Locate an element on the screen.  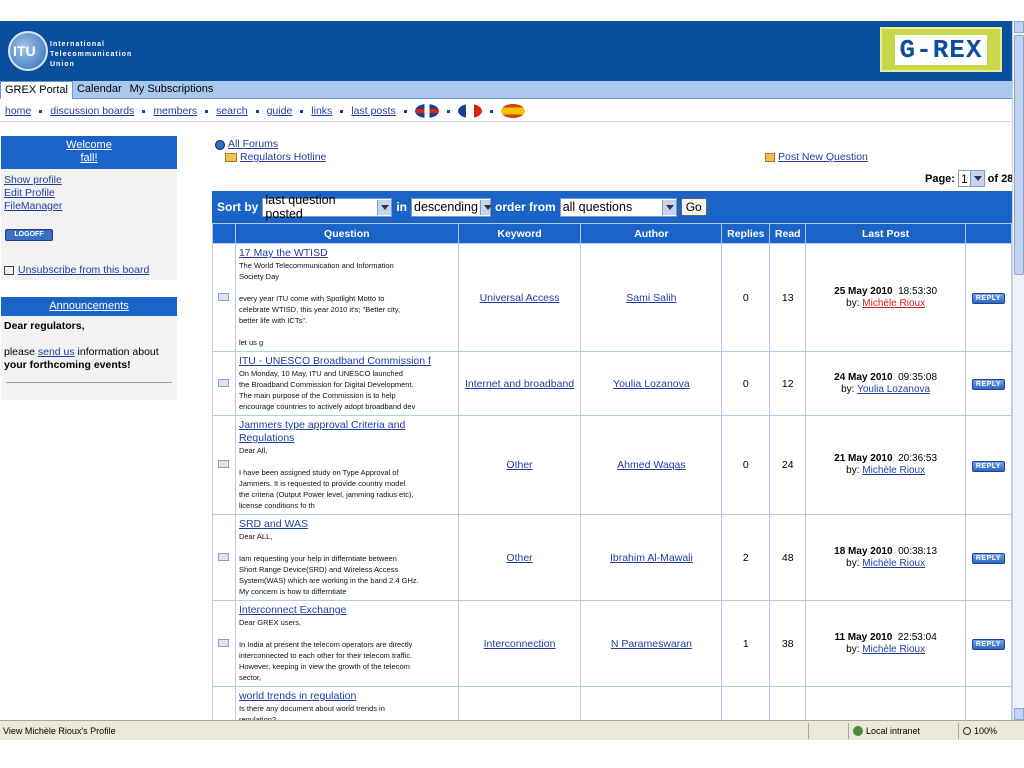
french-flag-icon is located at coordinates (469, 111).